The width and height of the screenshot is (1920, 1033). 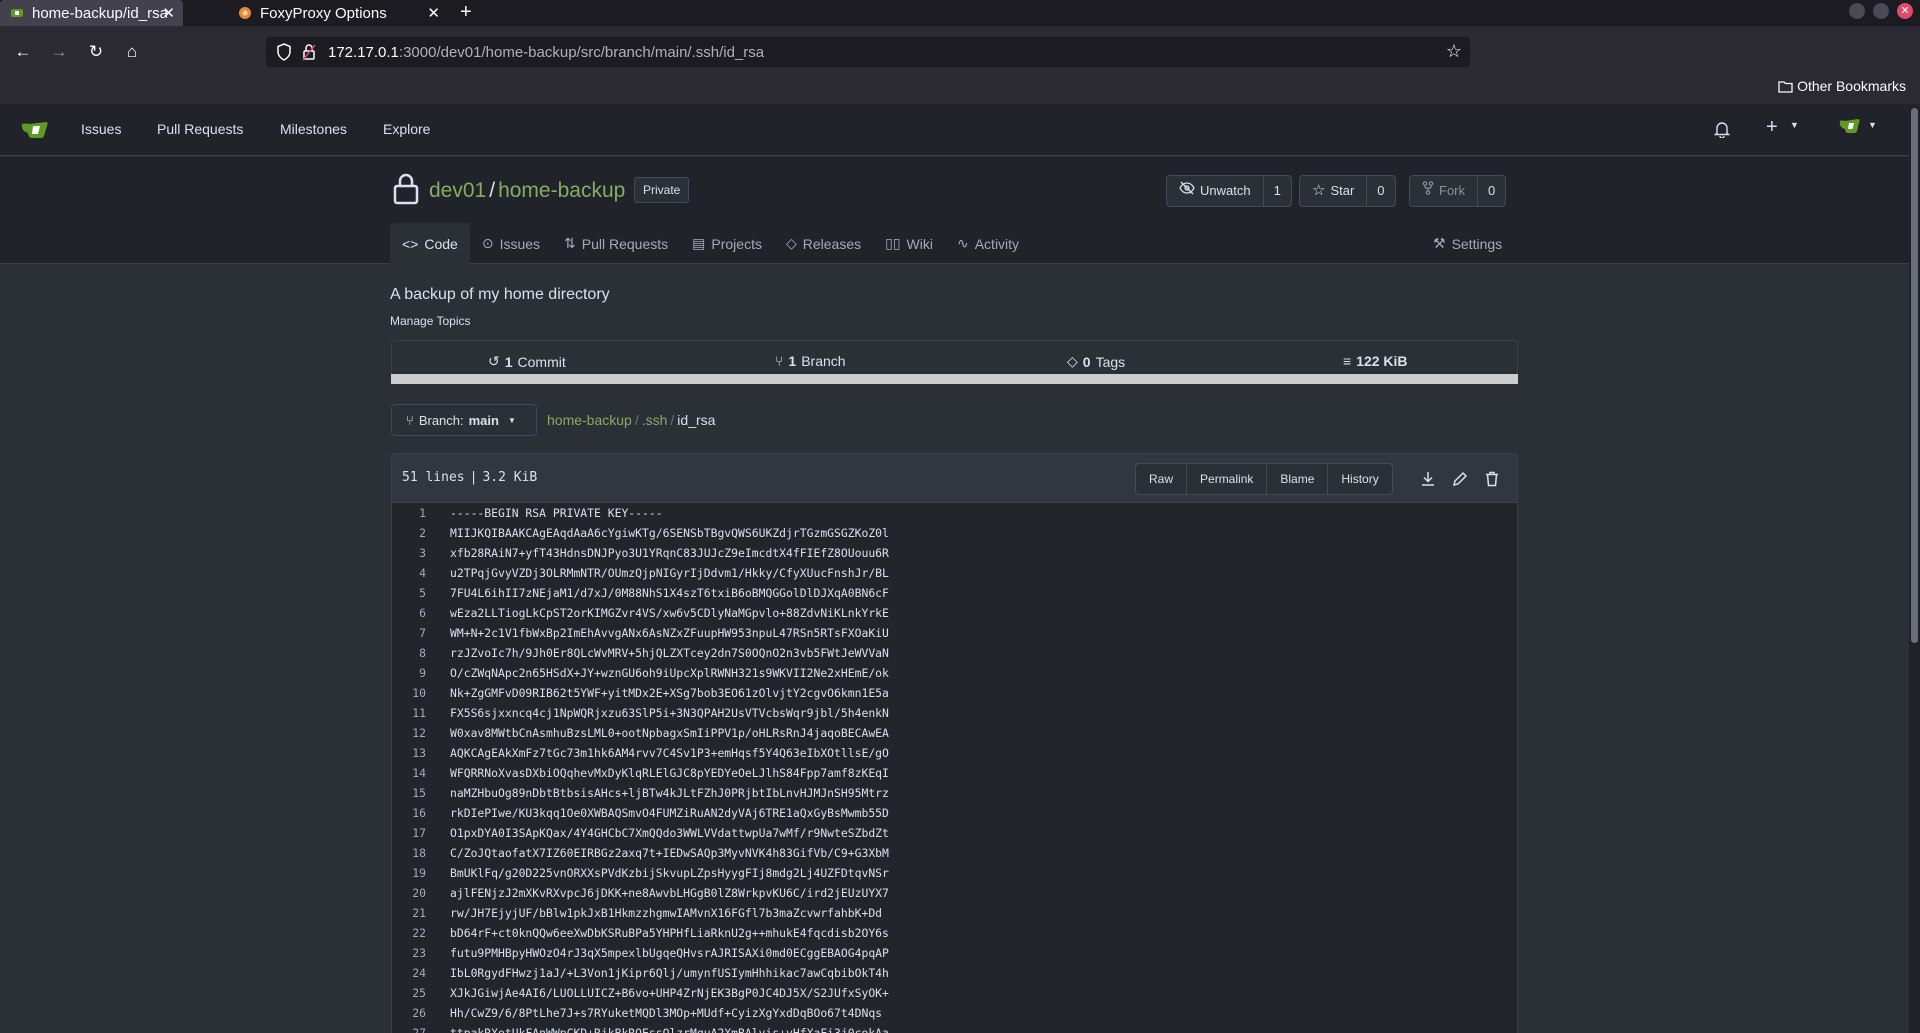 I want to click on line-number: 26, so click(x=410, y=1013).